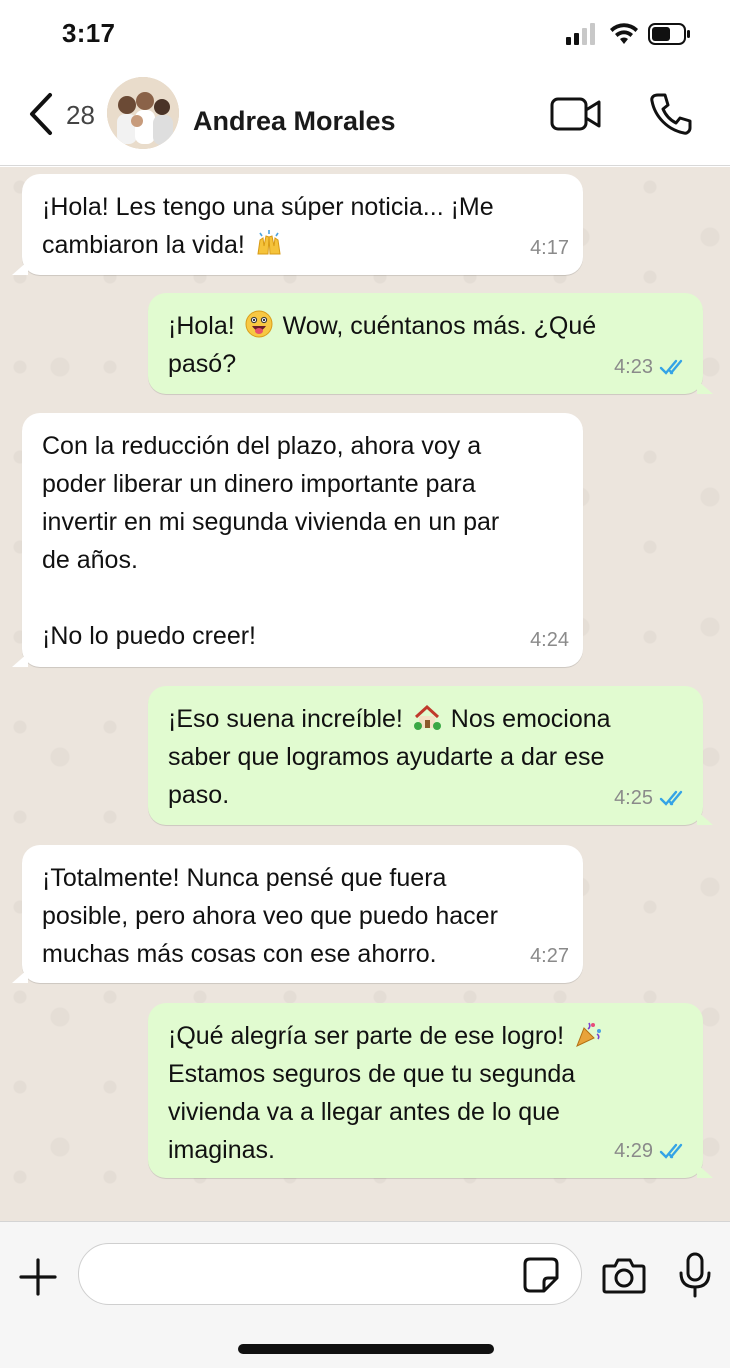 This screenshot has width=730, height=1368. I want to click on contact-name: Andrea Morales, so click(294, 121).